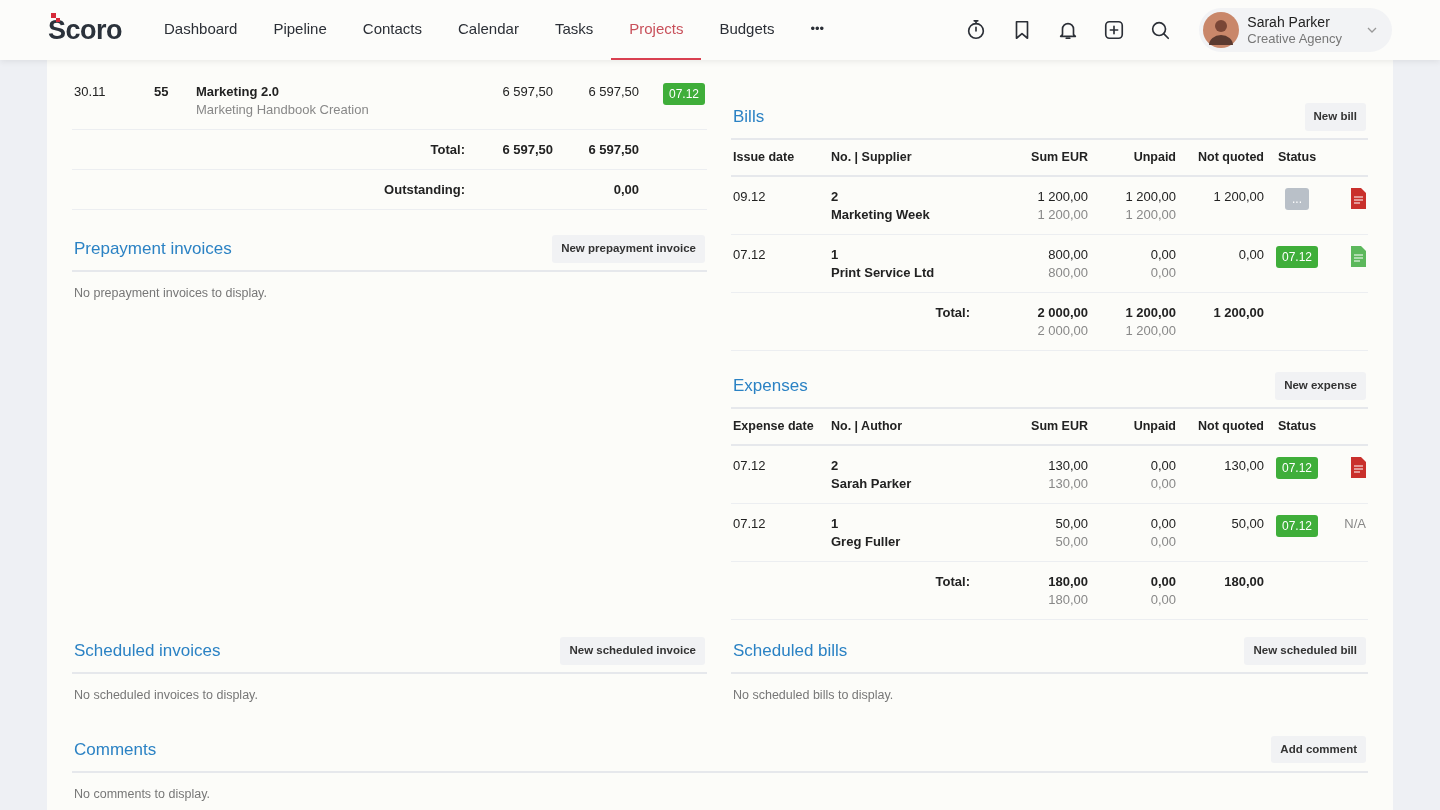 This screenshot has width=1440, height=810. What do you see at coordinates (166, 695) in the screenshot?
I see `empty-message: No scheduled invoices to display.` at bounding box center [166, 695].